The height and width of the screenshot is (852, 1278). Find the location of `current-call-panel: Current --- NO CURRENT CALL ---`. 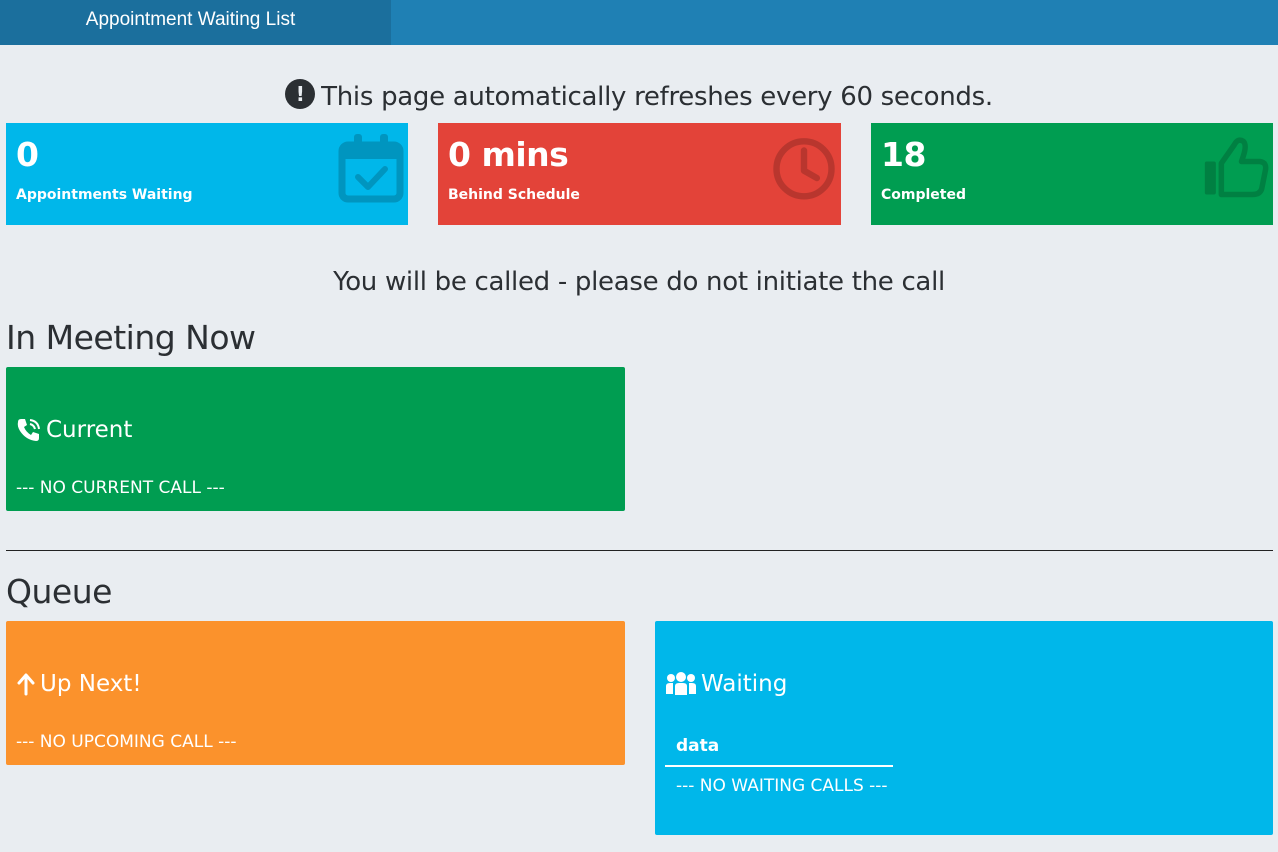

current-call-panel: Current --- NO CURRENT CALL --- is located at coordinates (315, 439).